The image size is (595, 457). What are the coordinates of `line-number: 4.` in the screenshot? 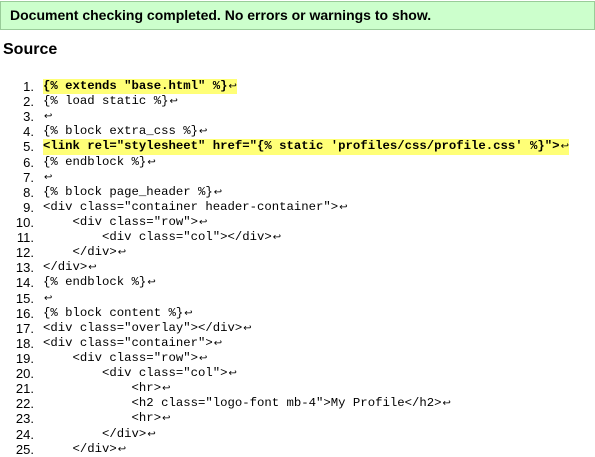 It's located at (28, 132).